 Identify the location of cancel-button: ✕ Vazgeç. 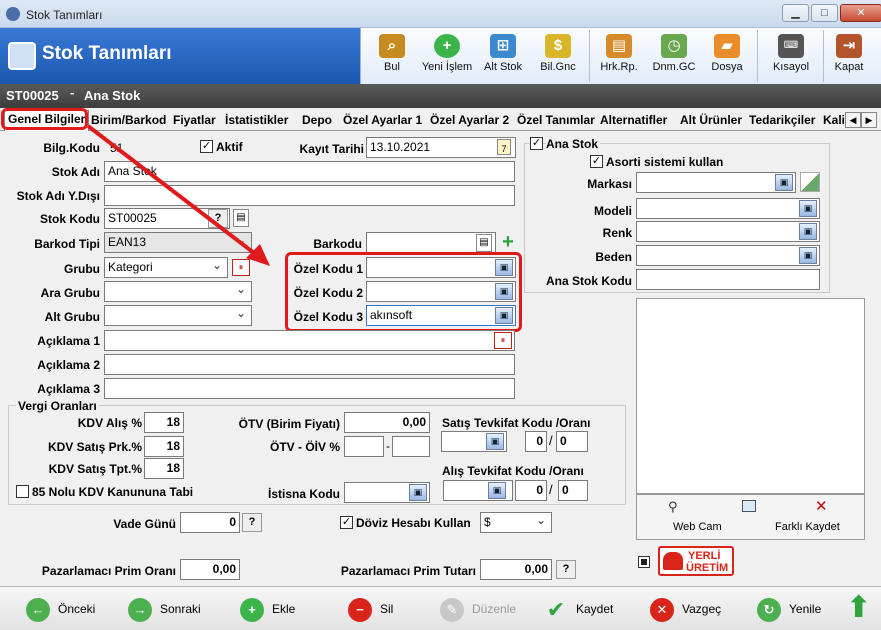
(685, 609).